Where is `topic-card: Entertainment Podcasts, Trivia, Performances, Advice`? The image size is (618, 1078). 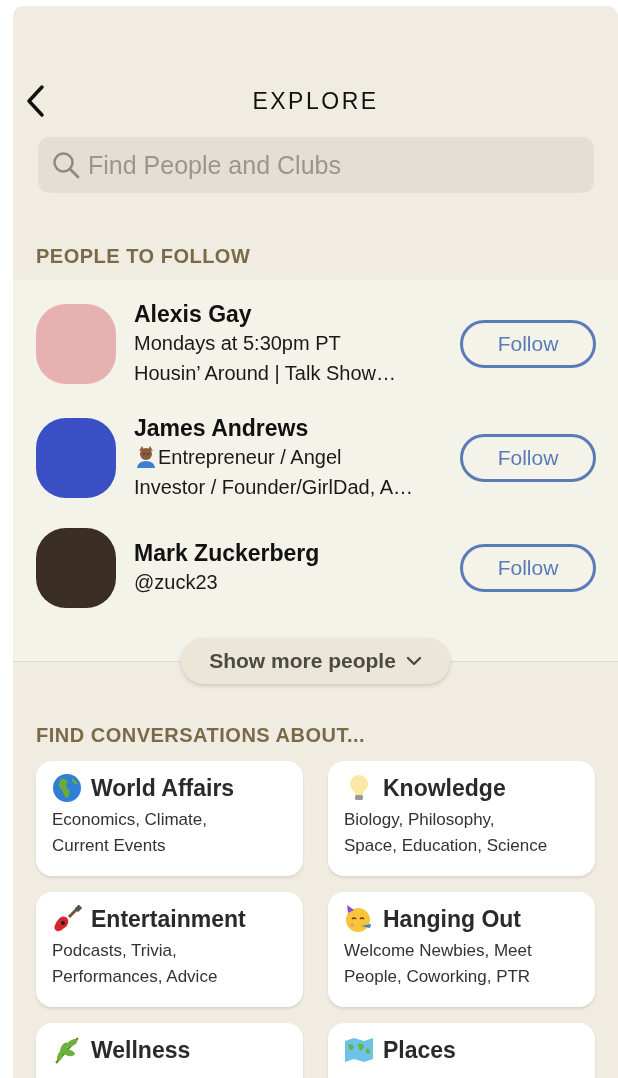 topic-card: Entertainment Podcasts, Trivia, Performances, Advice is located at coordinates (169, 949).